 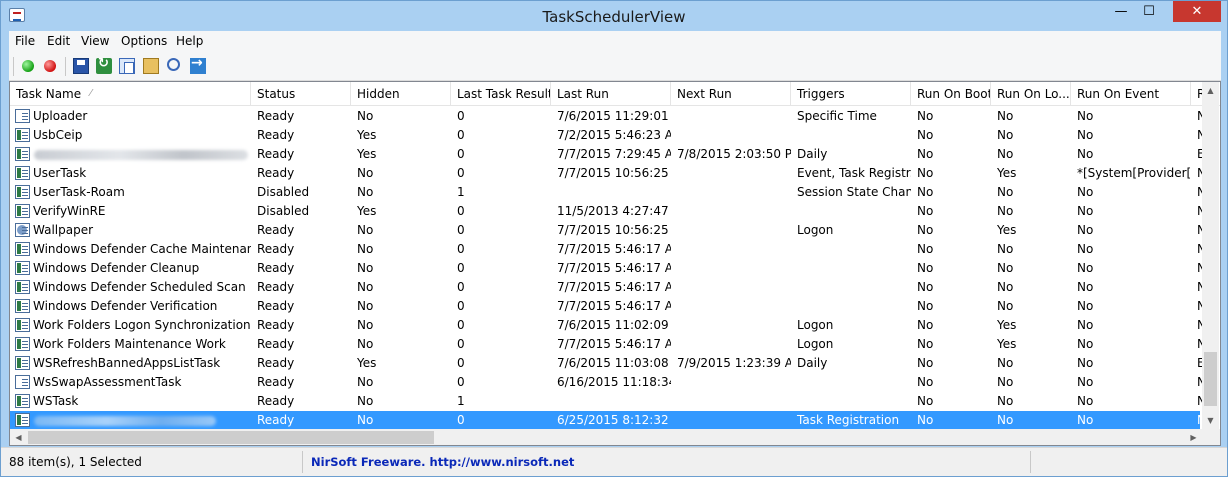 I want to click on vertical-scrollbar: ▲ ▼, so click(x=1210, y=255).